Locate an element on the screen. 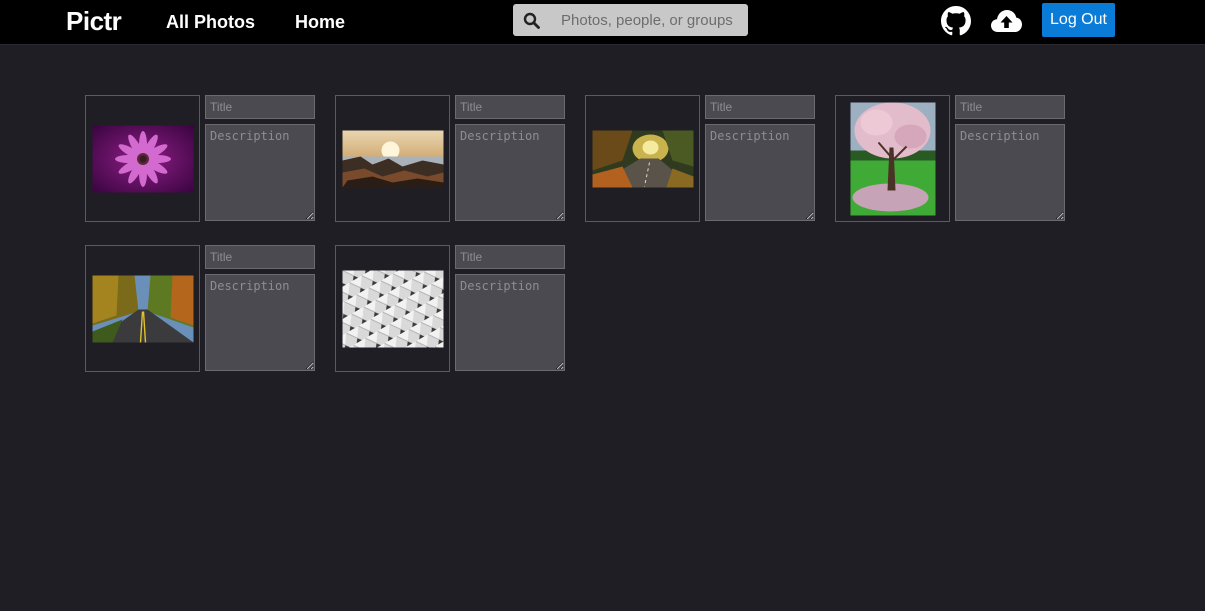 Image resolution: width=1205 pixels, height=611 pixels. cloud-upload-icon is located at coordinates (1006, 23).